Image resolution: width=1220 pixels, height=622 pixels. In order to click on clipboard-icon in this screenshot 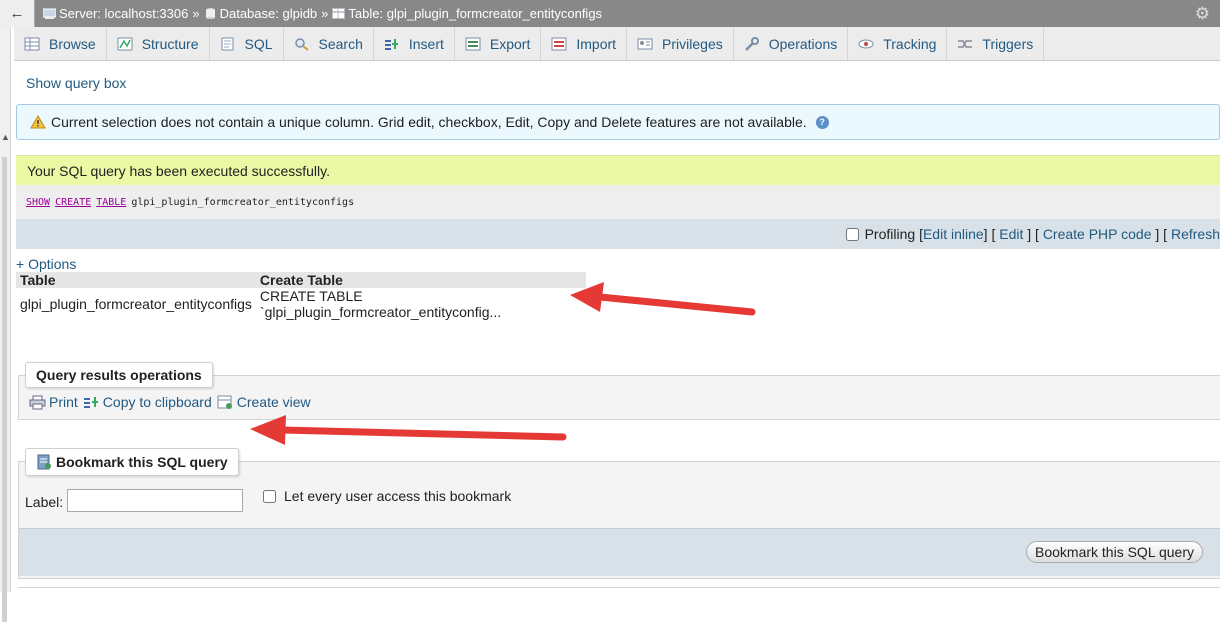, I will do `click(90, 402)`.